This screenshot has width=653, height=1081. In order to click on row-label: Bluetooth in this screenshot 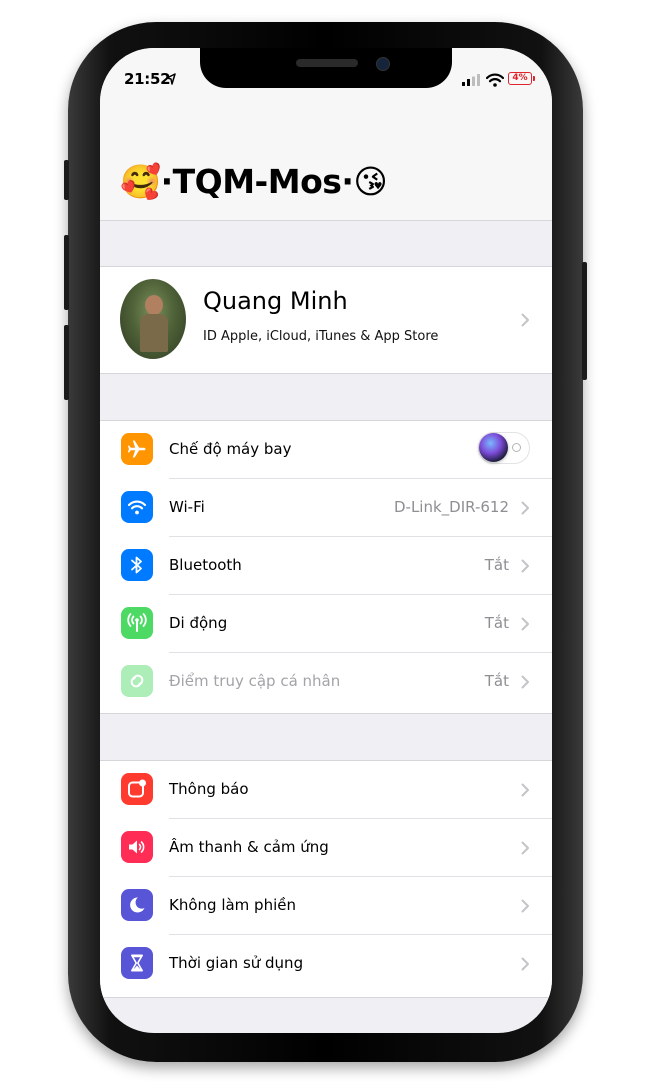, I will do `click(205, 565)`.